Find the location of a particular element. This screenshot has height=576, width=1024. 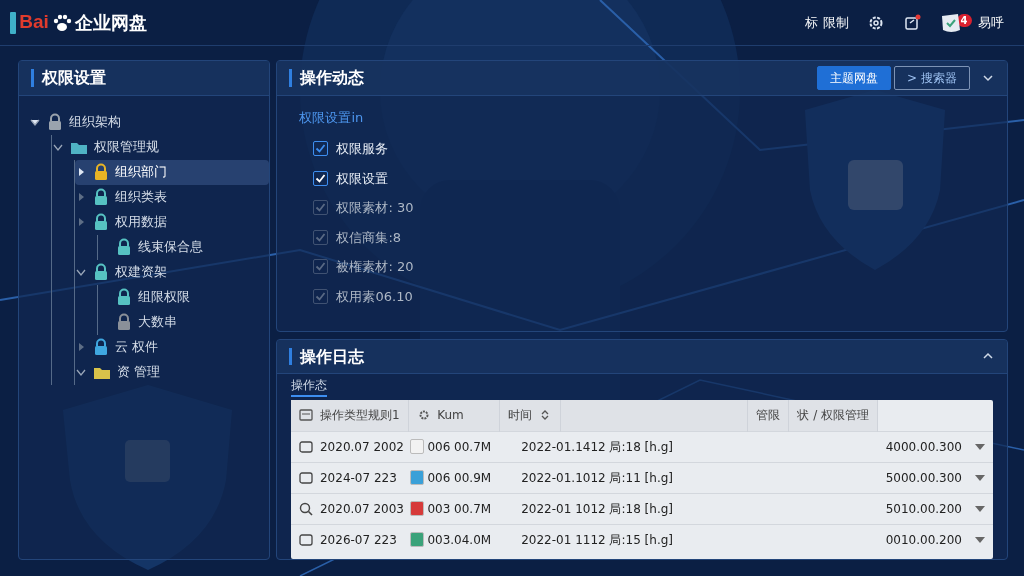

tree-item: 组织类表 is located at coordinates (172, 197).